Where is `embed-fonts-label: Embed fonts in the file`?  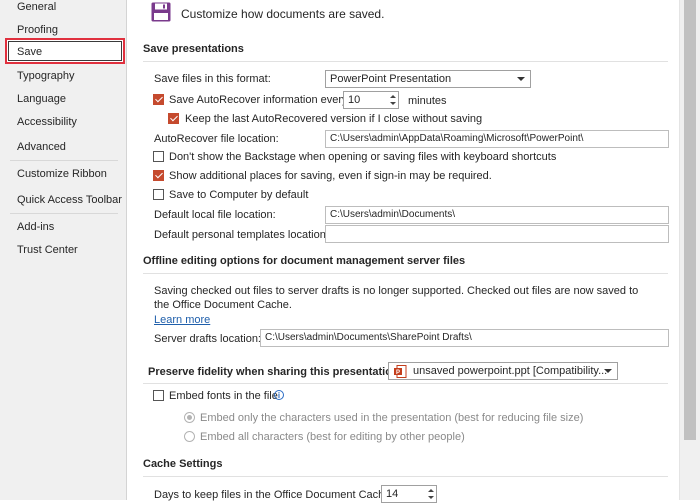
embed-fonts-label: Embed fonts in the file is located at coordinates (223, 396).